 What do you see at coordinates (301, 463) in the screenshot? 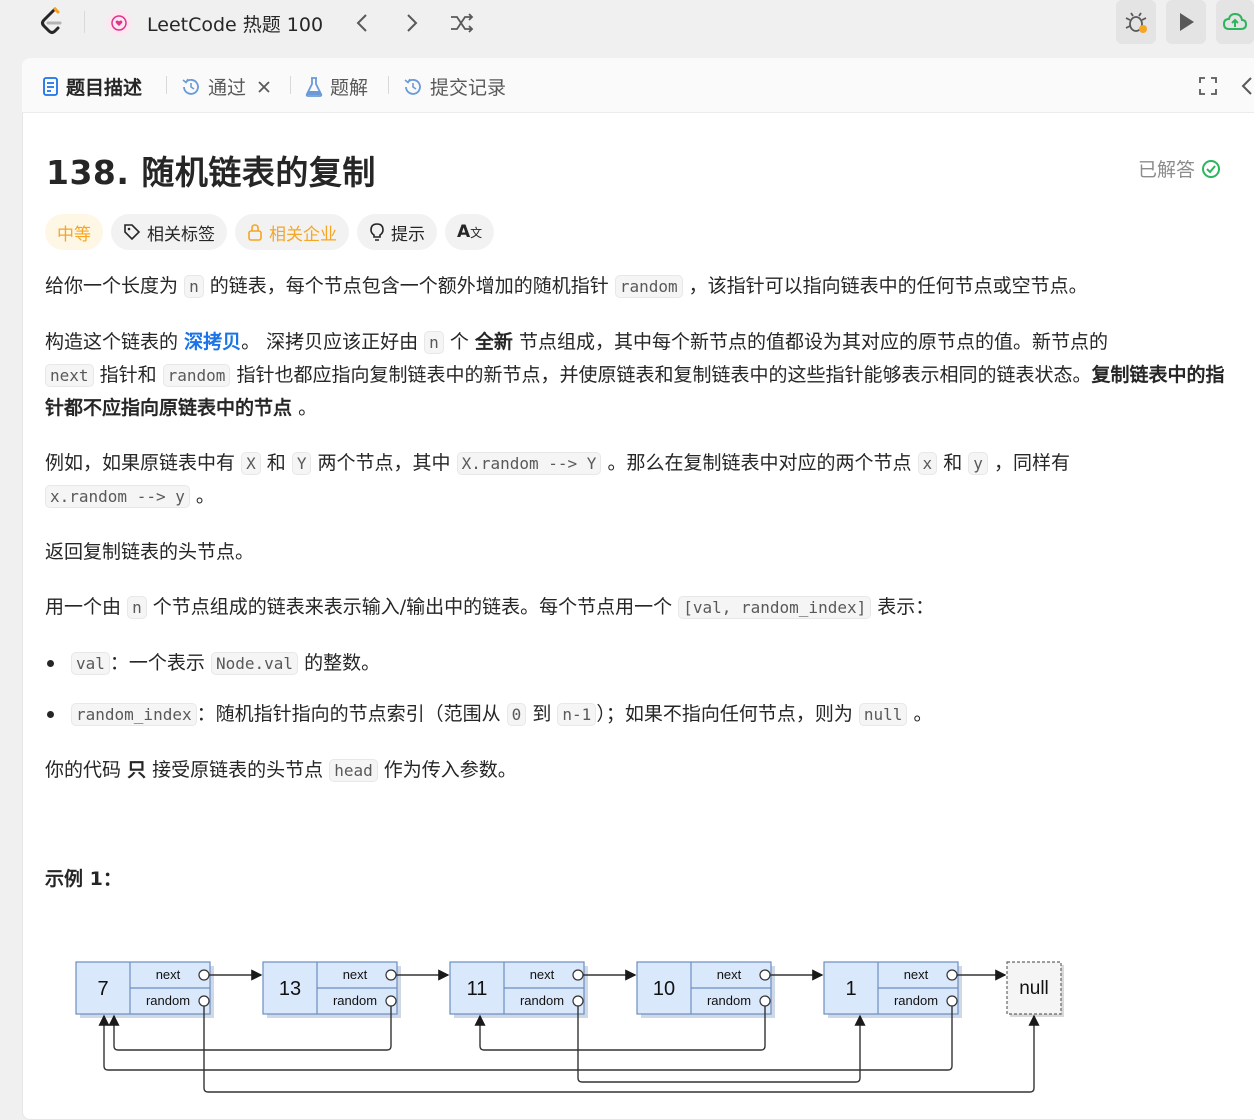
I see `inline-code: Y` at bounding box center [301, 463].